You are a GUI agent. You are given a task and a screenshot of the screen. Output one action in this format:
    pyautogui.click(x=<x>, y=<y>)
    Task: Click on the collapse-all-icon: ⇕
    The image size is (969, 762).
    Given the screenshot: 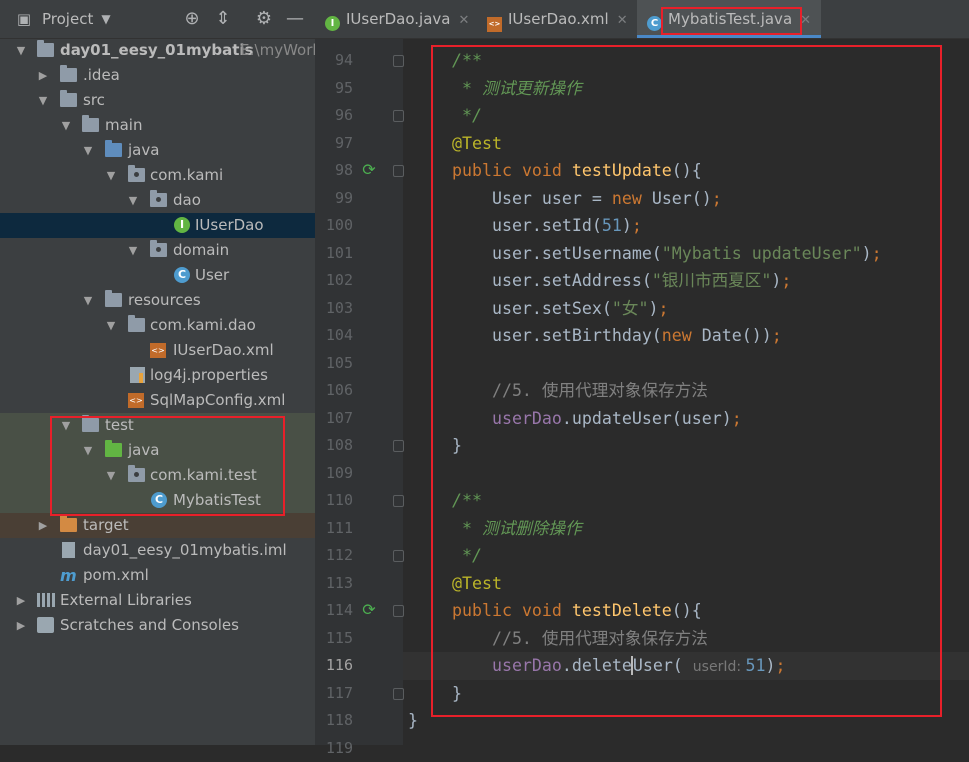 What is the action you would take?
    pyautogui.click(x=223, y=19)
    